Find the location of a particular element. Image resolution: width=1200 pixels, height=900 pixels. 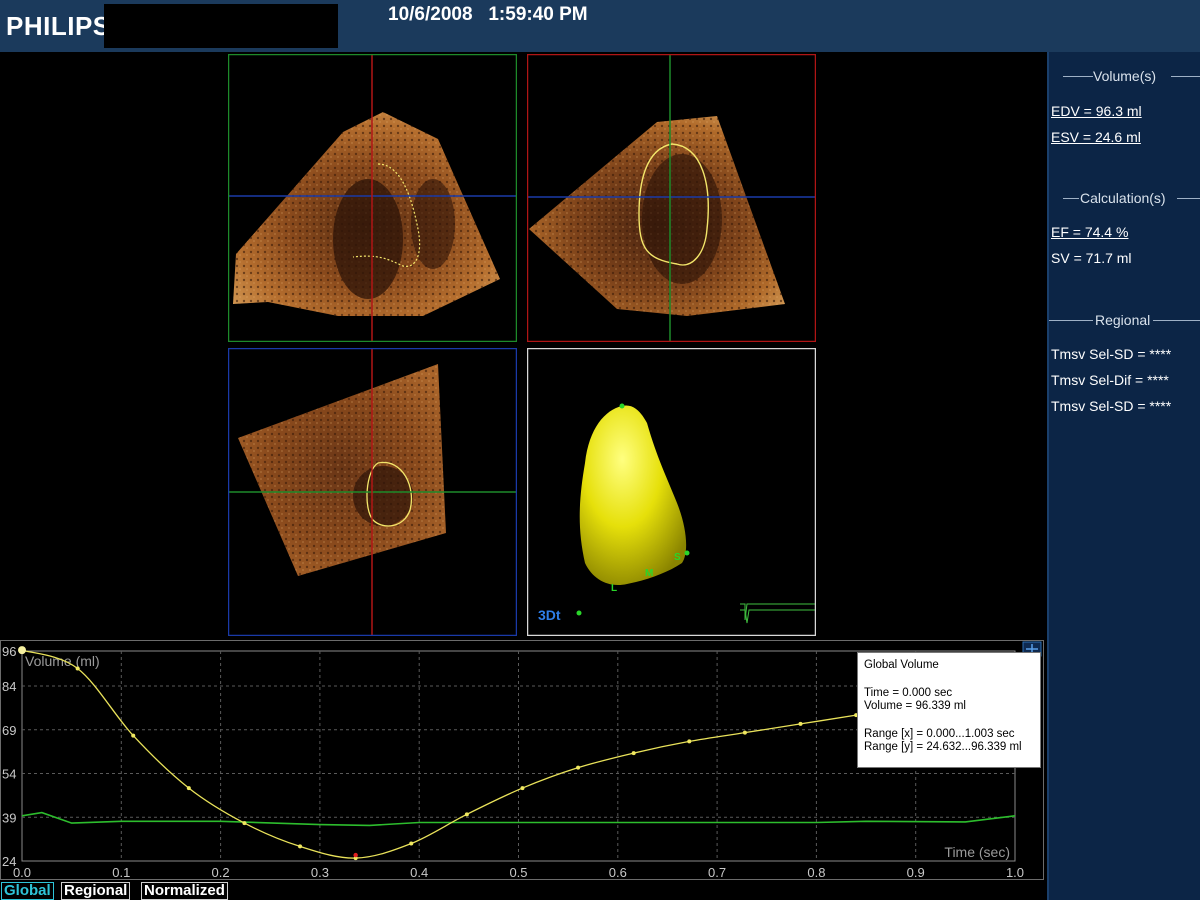

tooltip-title: Global Volume is located at coordinates (901, 665).